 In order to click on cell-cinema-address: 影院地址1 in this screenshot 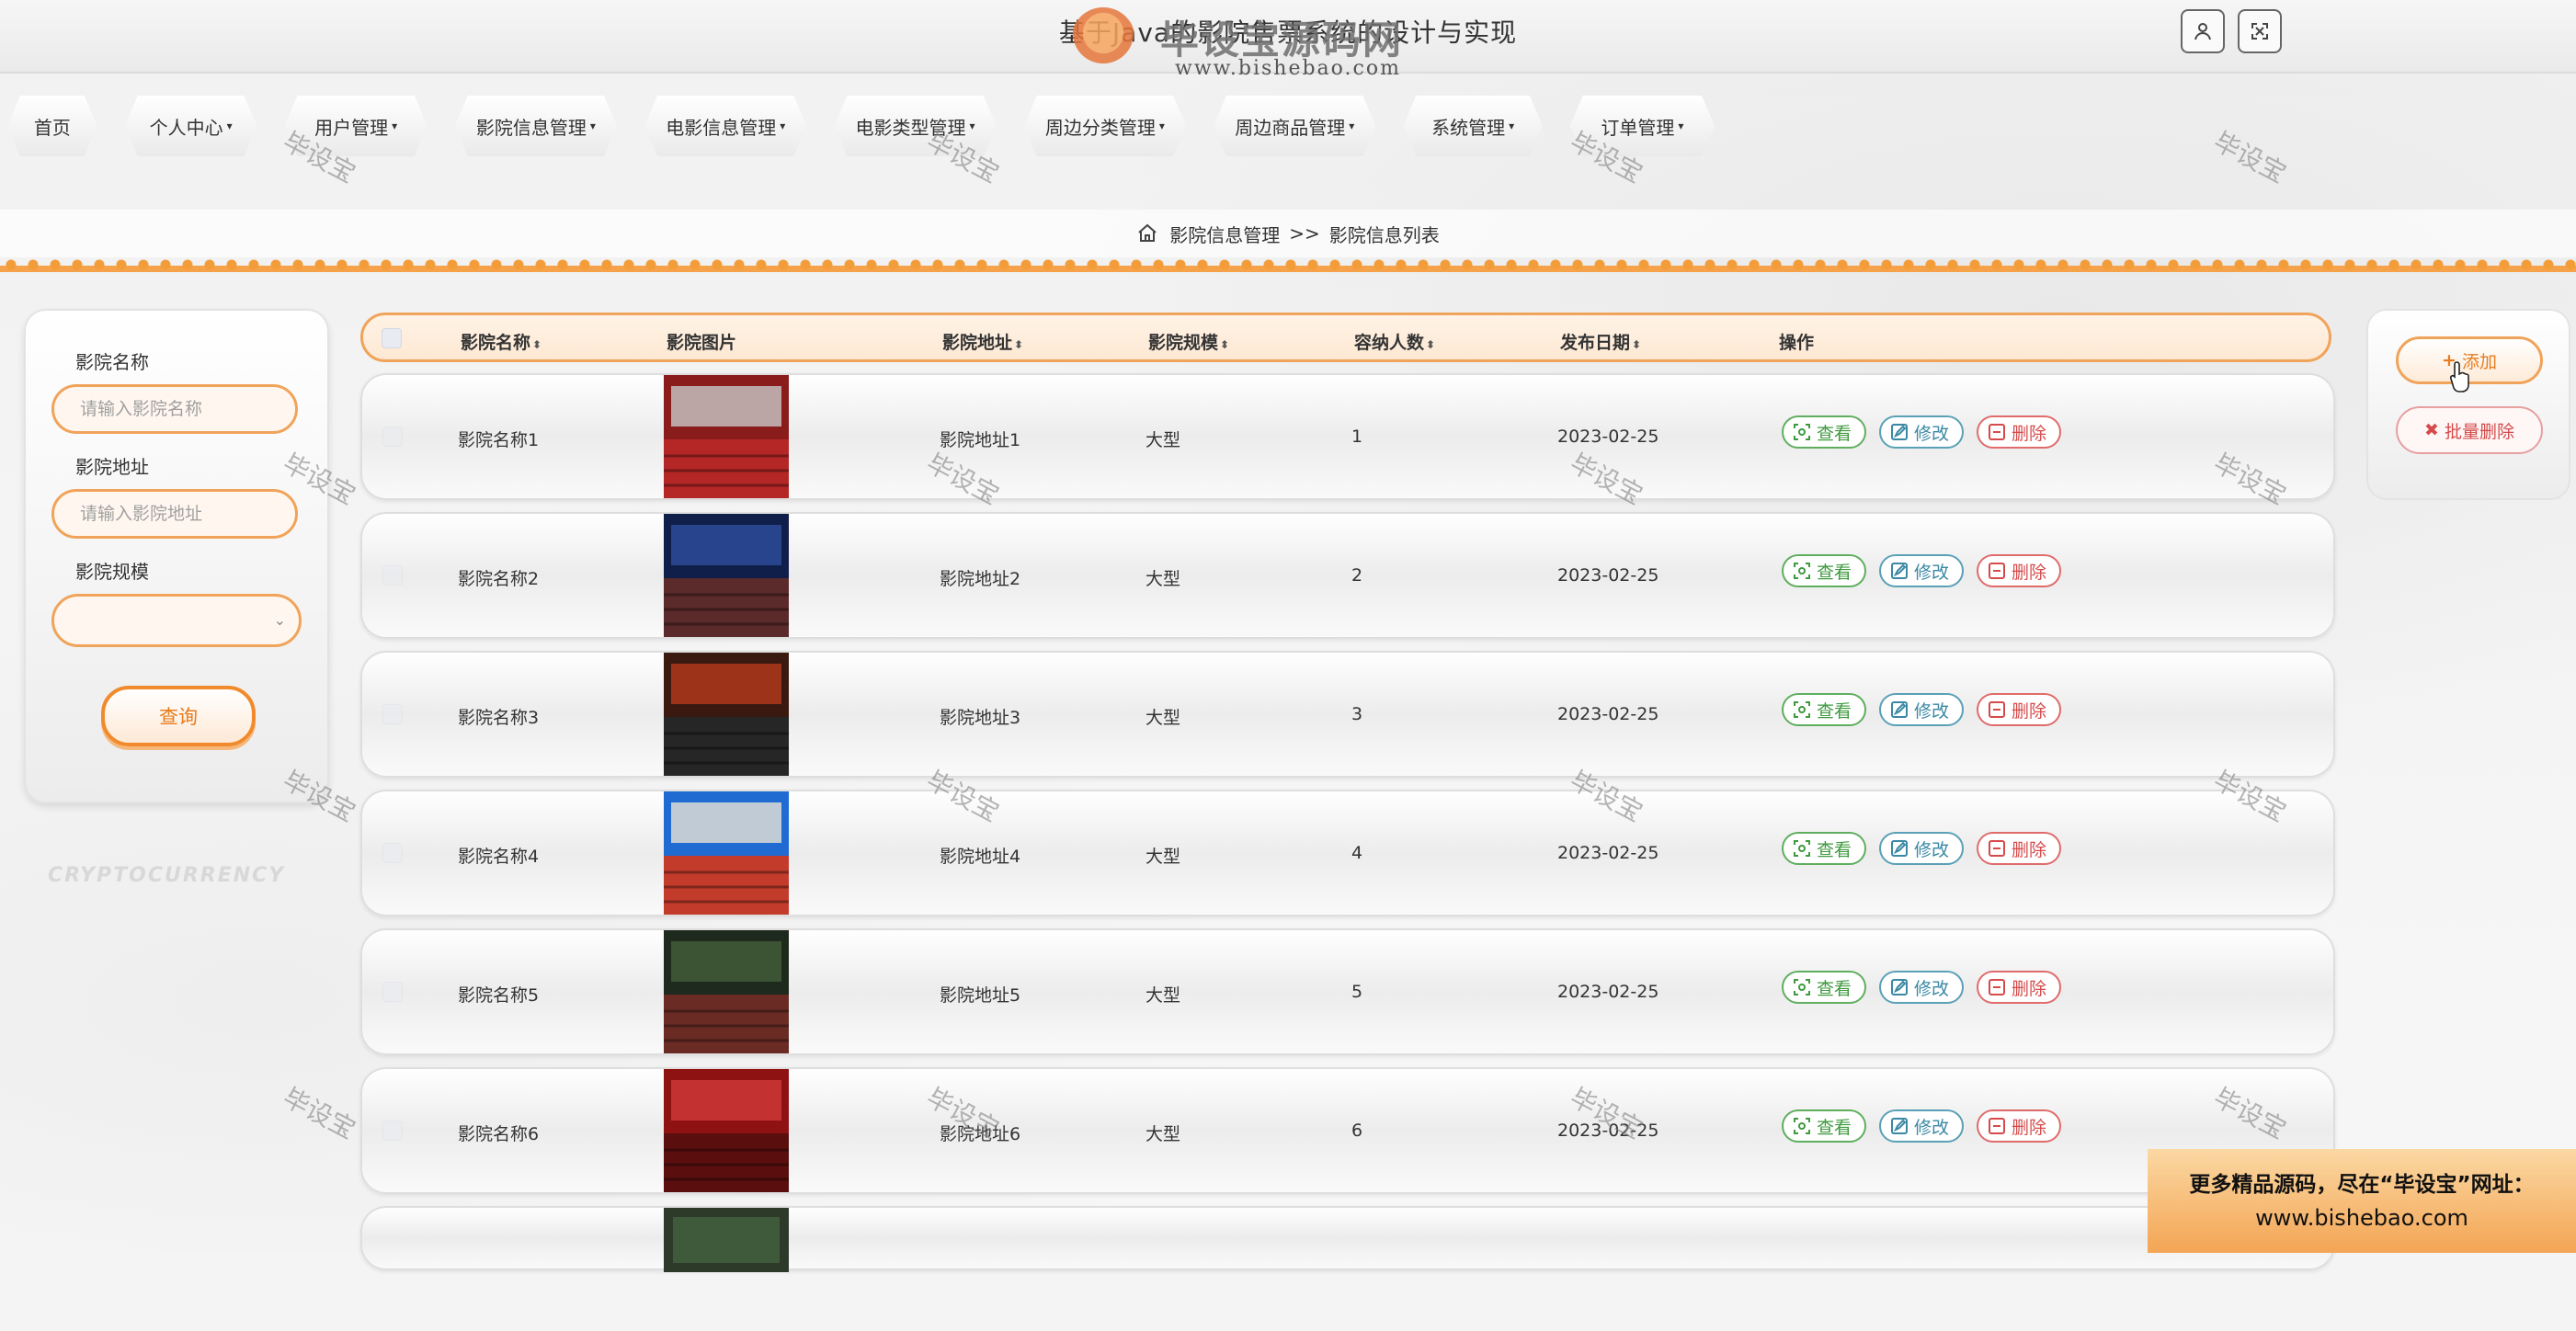, I will do `click(980, 440)`.